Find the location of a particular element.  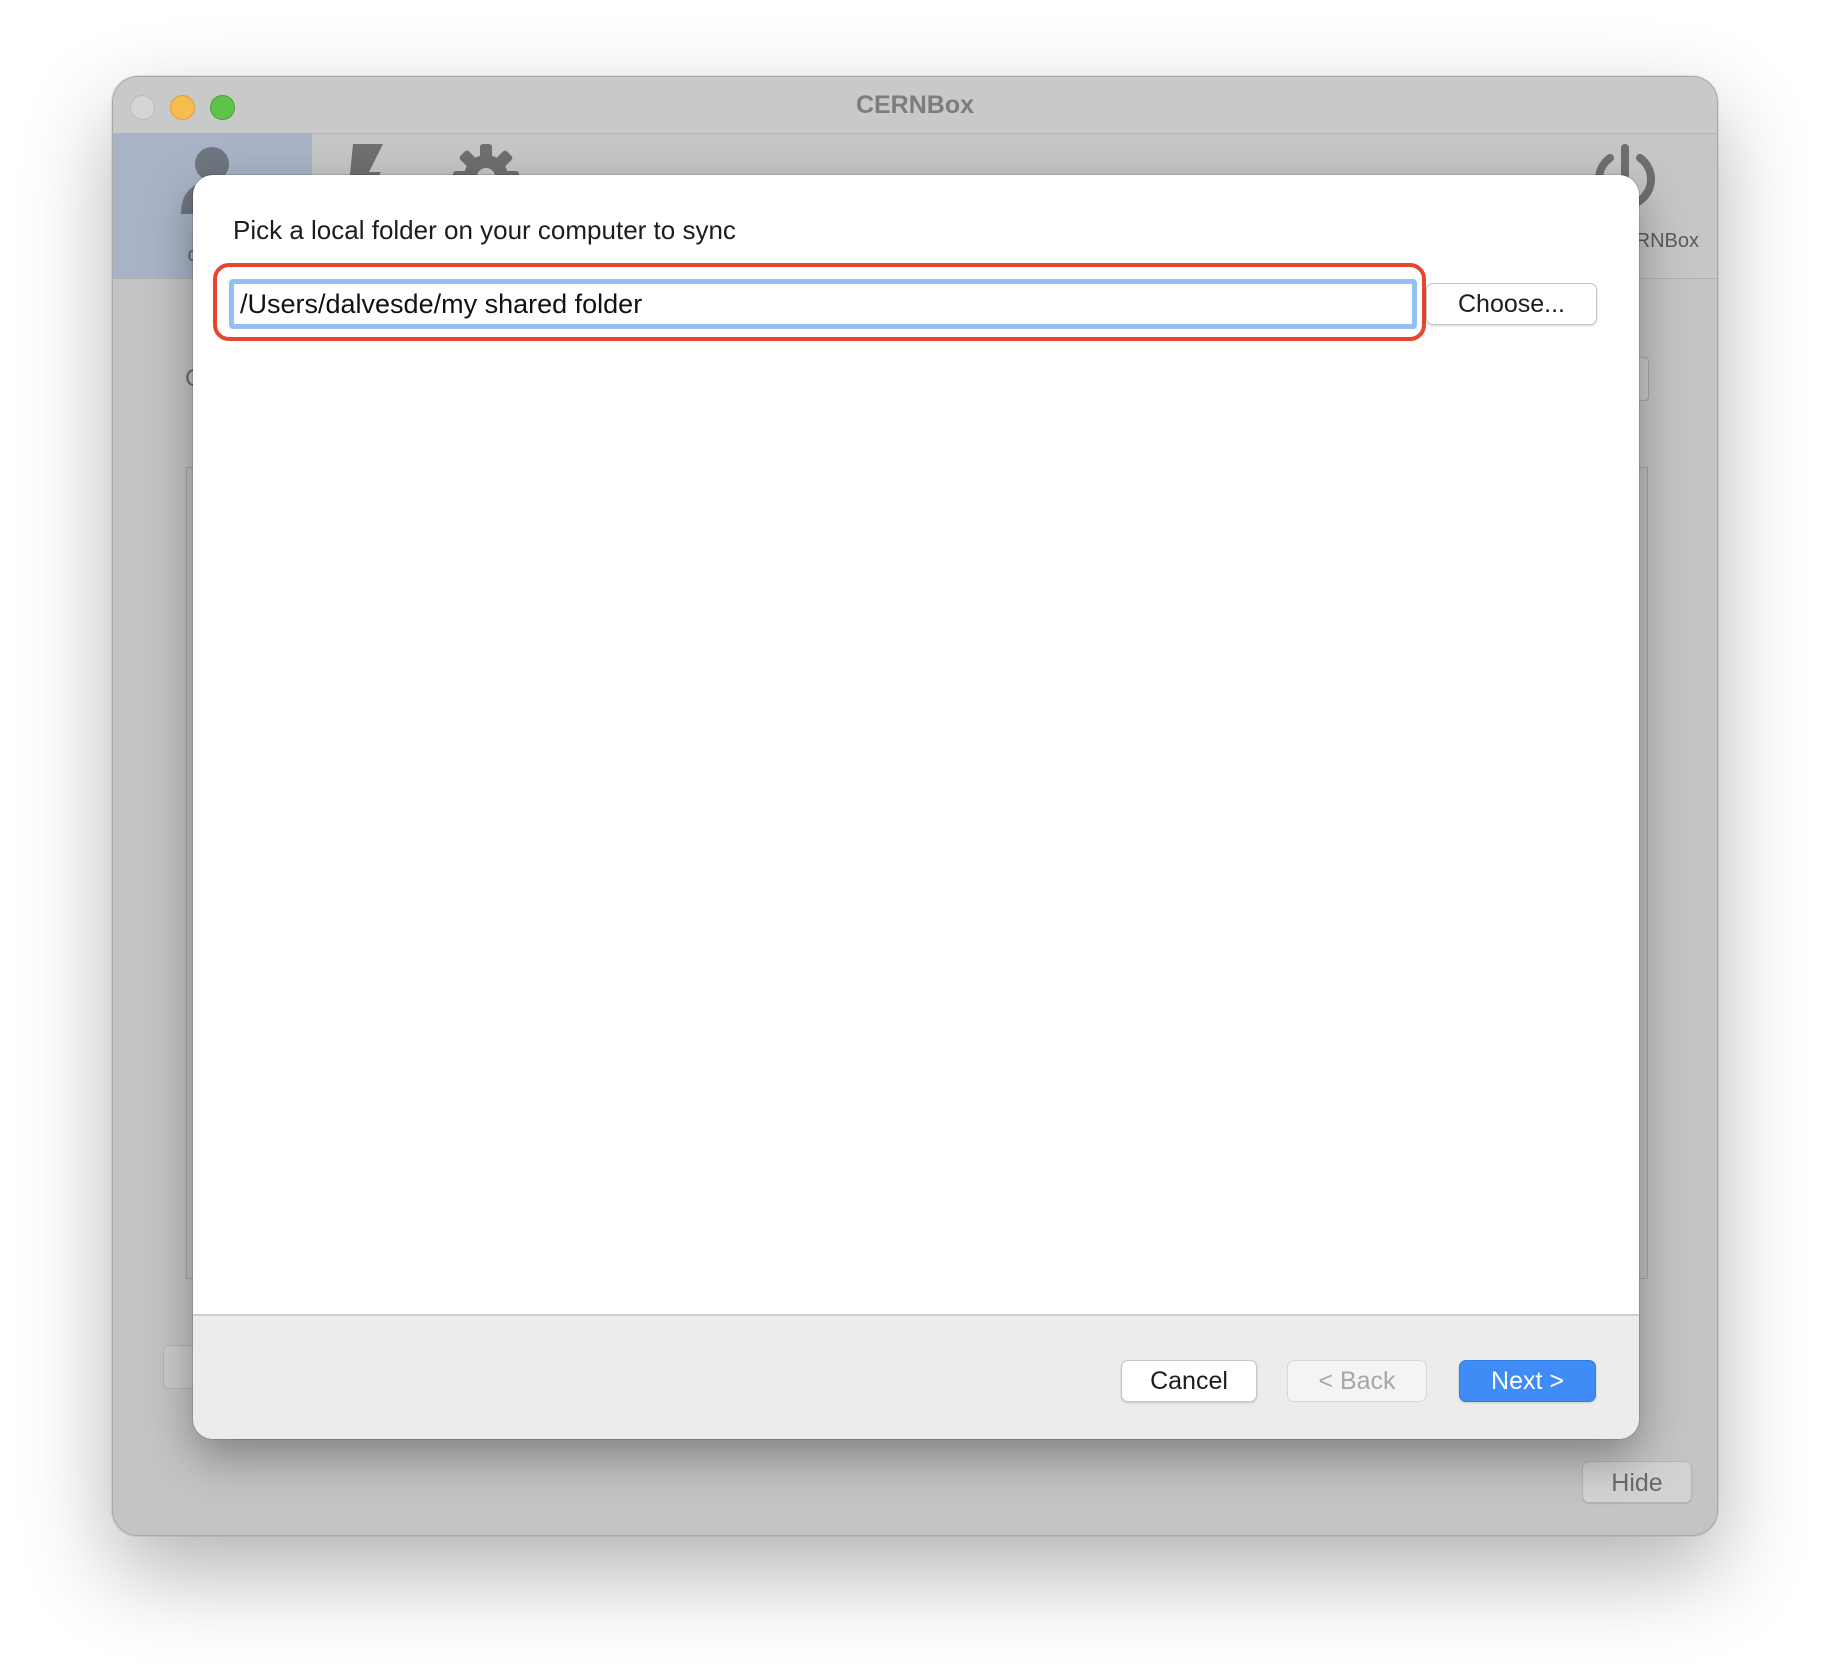

cancel-button: Cancel is located at coordinates (1189, 1381).